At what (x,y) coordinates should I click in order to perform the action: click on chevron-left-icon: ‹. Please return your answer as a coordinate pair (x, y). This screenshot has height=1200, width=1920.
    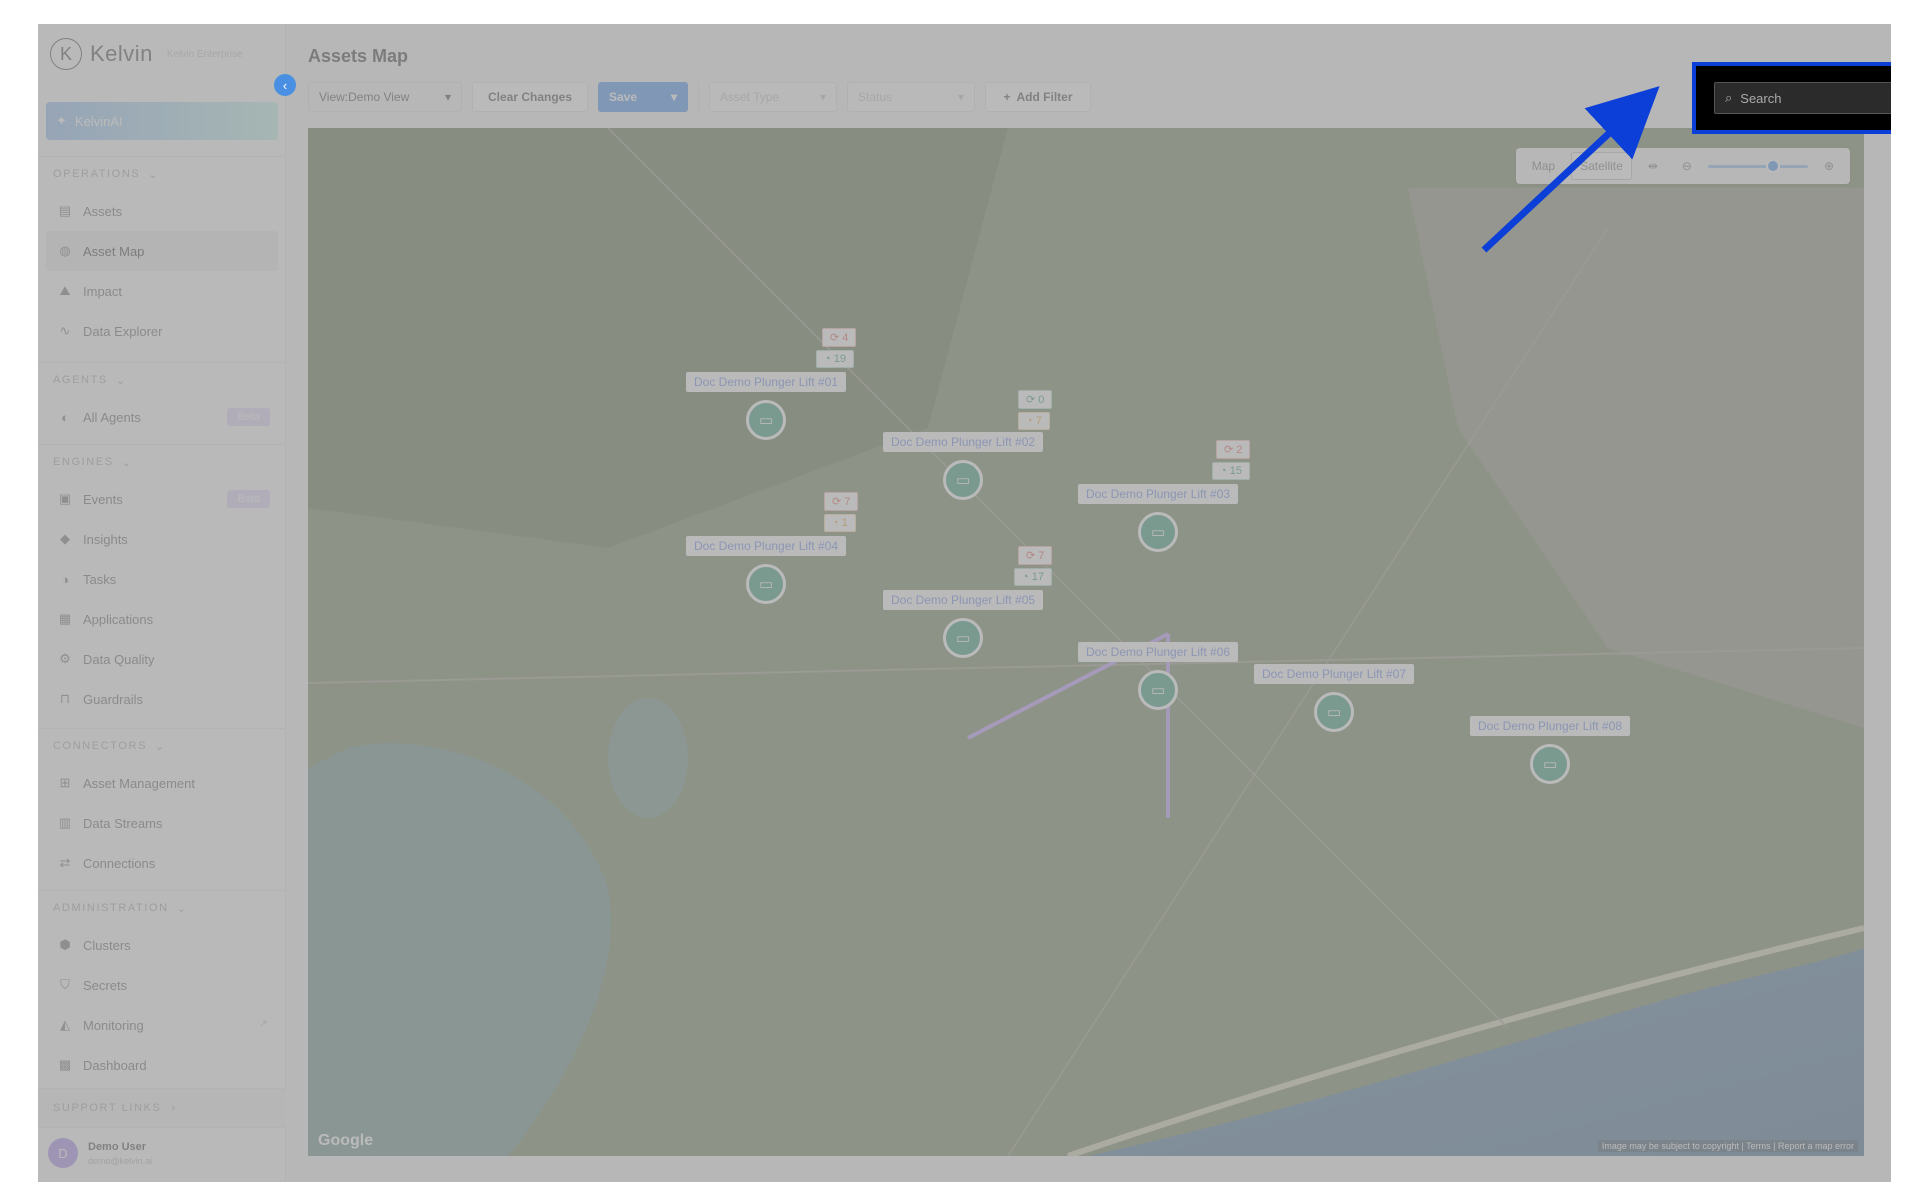
    Looking at the image, I should click on (285, 85).